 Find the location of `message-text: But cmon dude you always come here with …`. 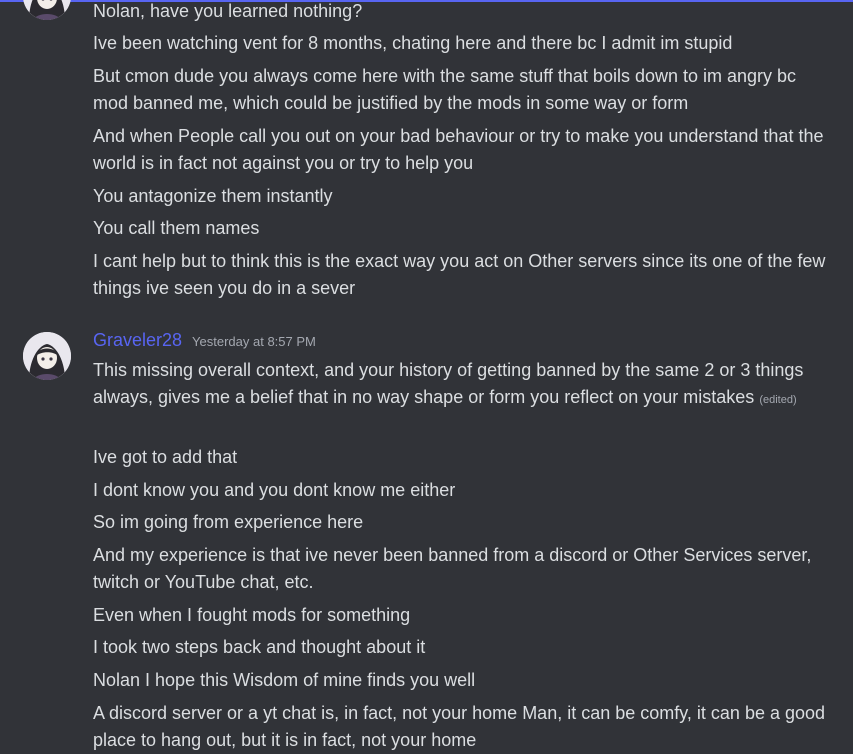

message-text: But cmon dude you always come here with … is located at coordinates (445, 89).